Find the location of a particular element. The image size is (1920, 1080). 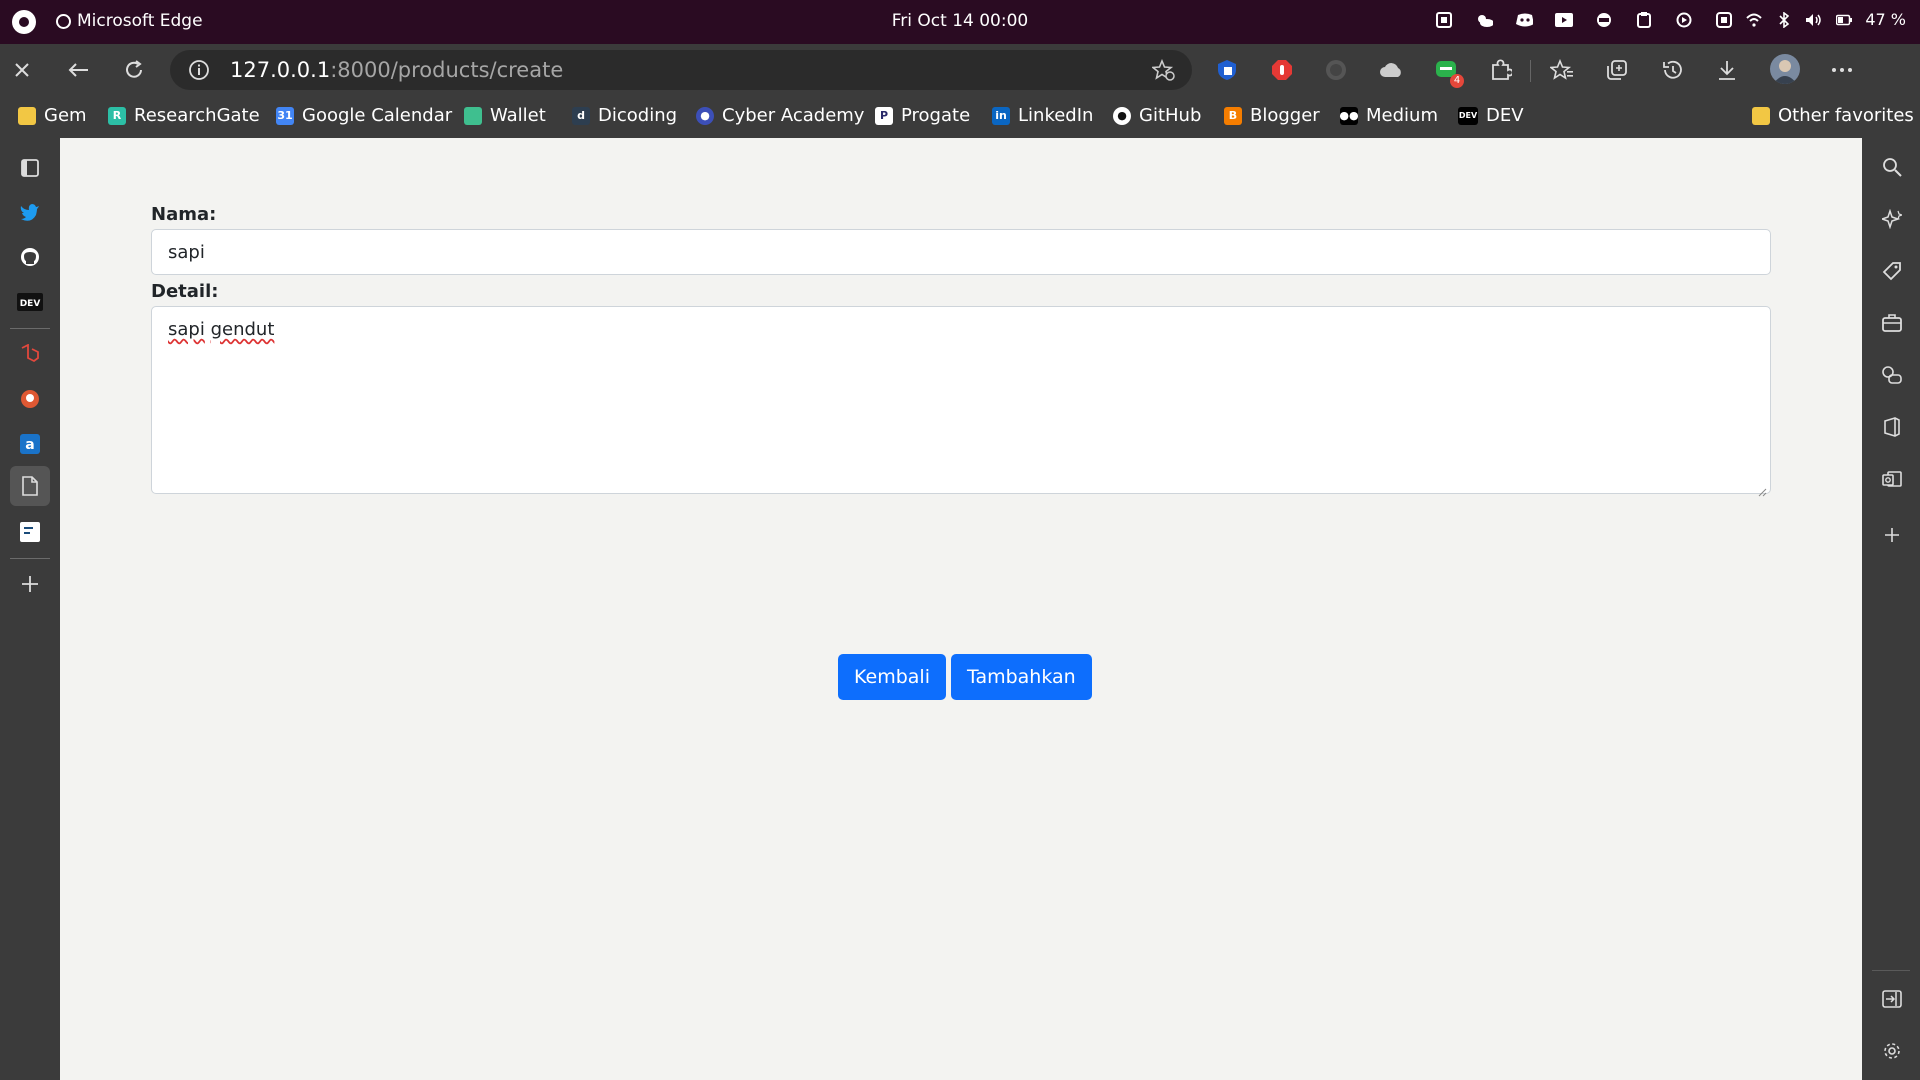

form-actions: Kembali Tambahkan is located at coordinates (965, 677).